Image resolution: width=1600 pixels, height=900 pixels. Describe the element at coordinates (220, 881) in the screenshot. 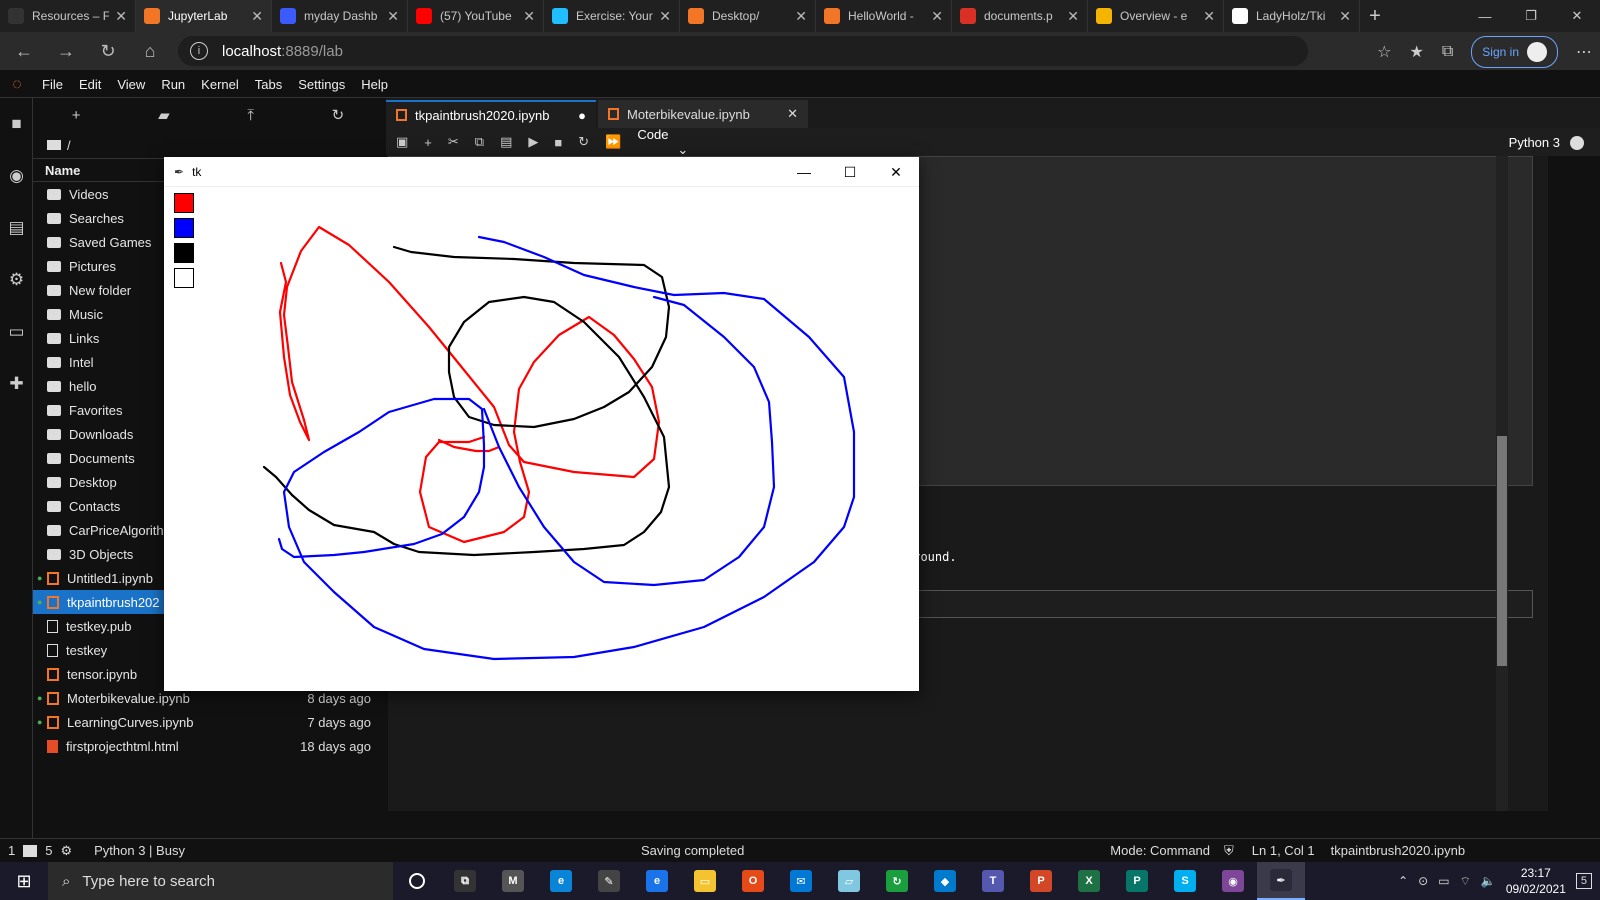

I see `taskbar-search: ⌕ Type here to search` at that location.